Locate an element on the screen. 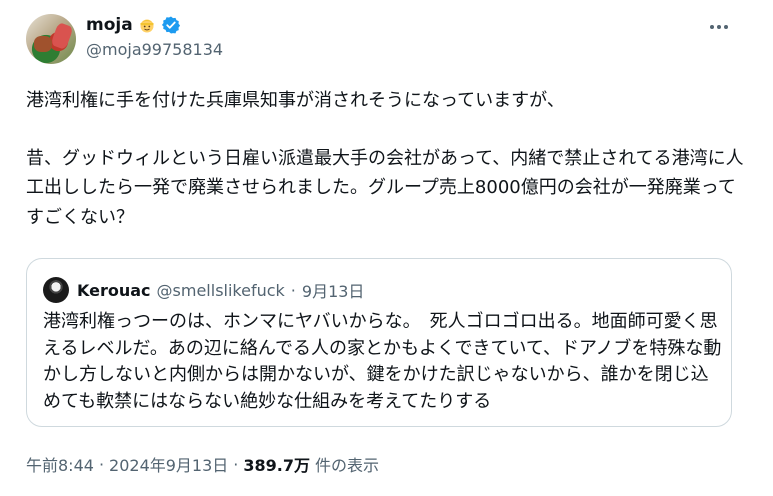  tweet-meta: 午前8:44 · 2024年9月13日 · 389.7万 件の表示 is located at coordinates (202, 464).